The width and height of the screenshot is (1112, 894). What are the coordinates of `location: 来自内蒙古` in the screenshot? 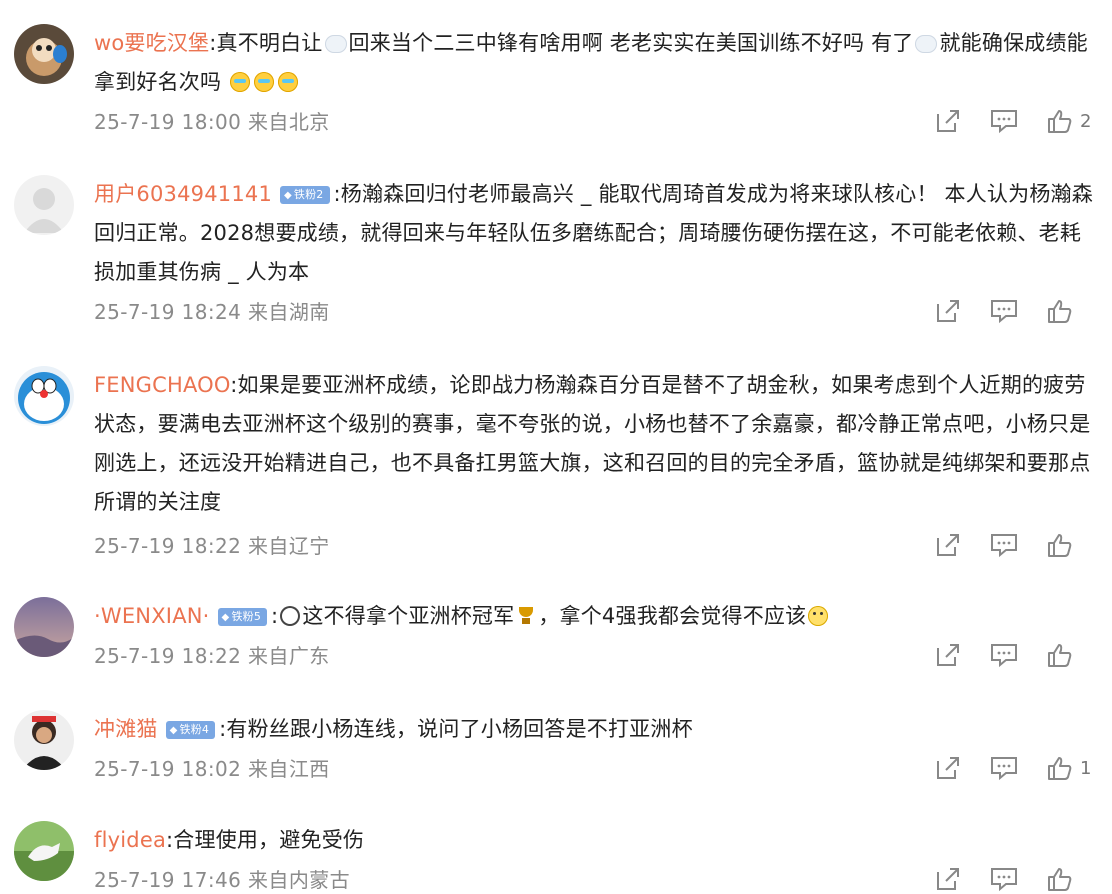 It's located at (299, 880).